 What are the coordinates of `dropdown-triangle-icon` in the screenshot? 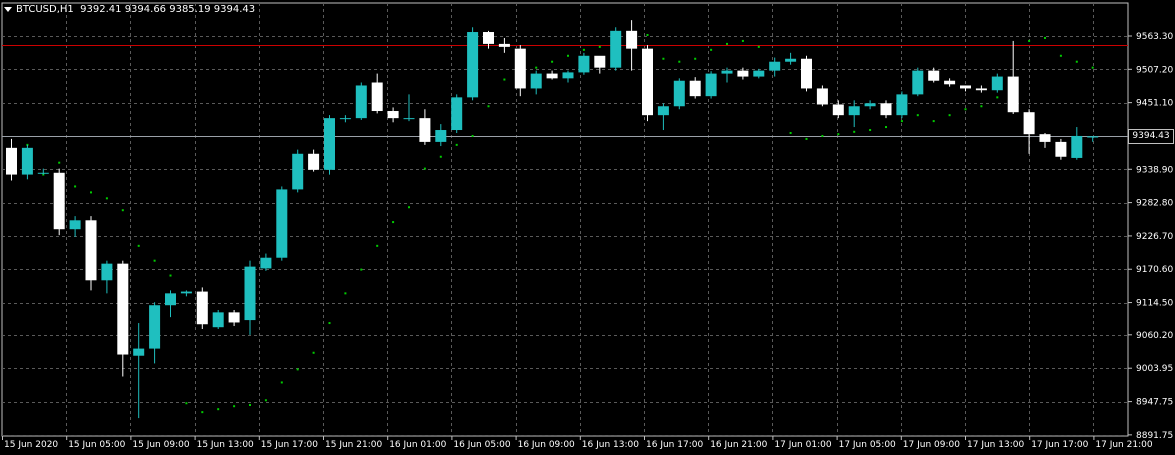 It's located at (8, 9).